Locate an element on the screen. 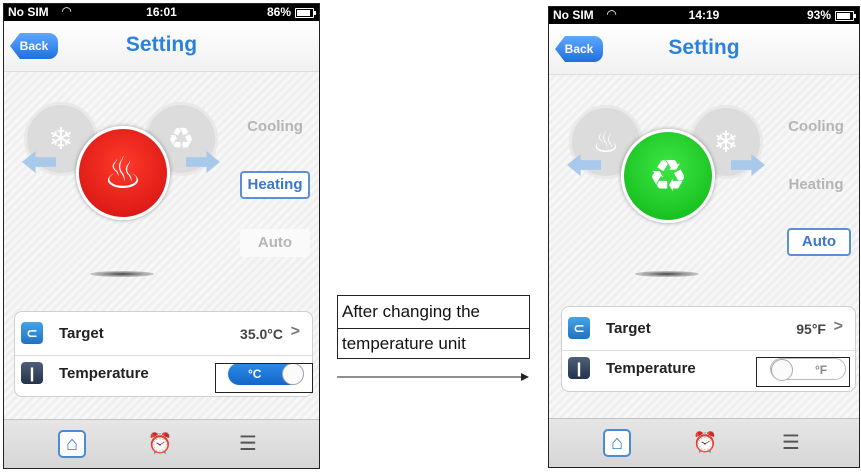 The height and width of the screenshot is (475, 861). flow-arrow-icon is located at coordinates (433, 377).